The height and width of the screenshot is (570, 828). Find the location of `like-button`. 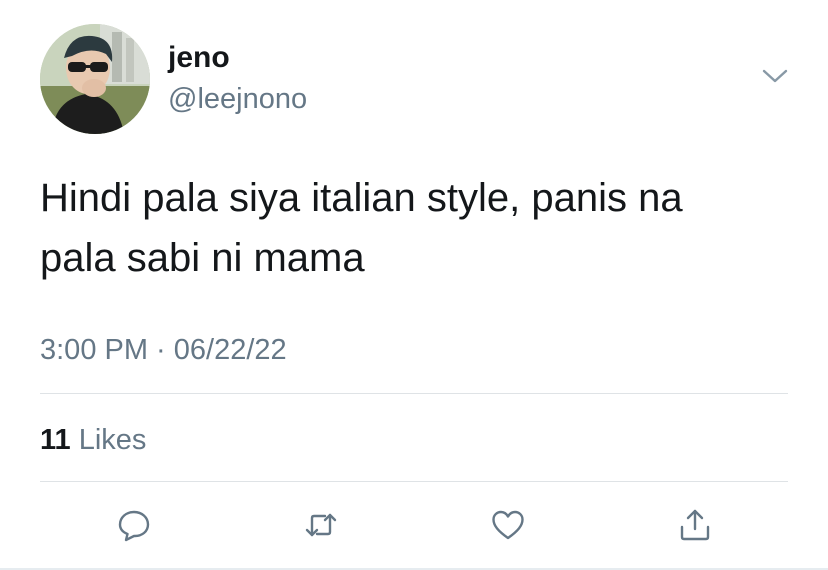

like-button is located at coordinates (508, 525).